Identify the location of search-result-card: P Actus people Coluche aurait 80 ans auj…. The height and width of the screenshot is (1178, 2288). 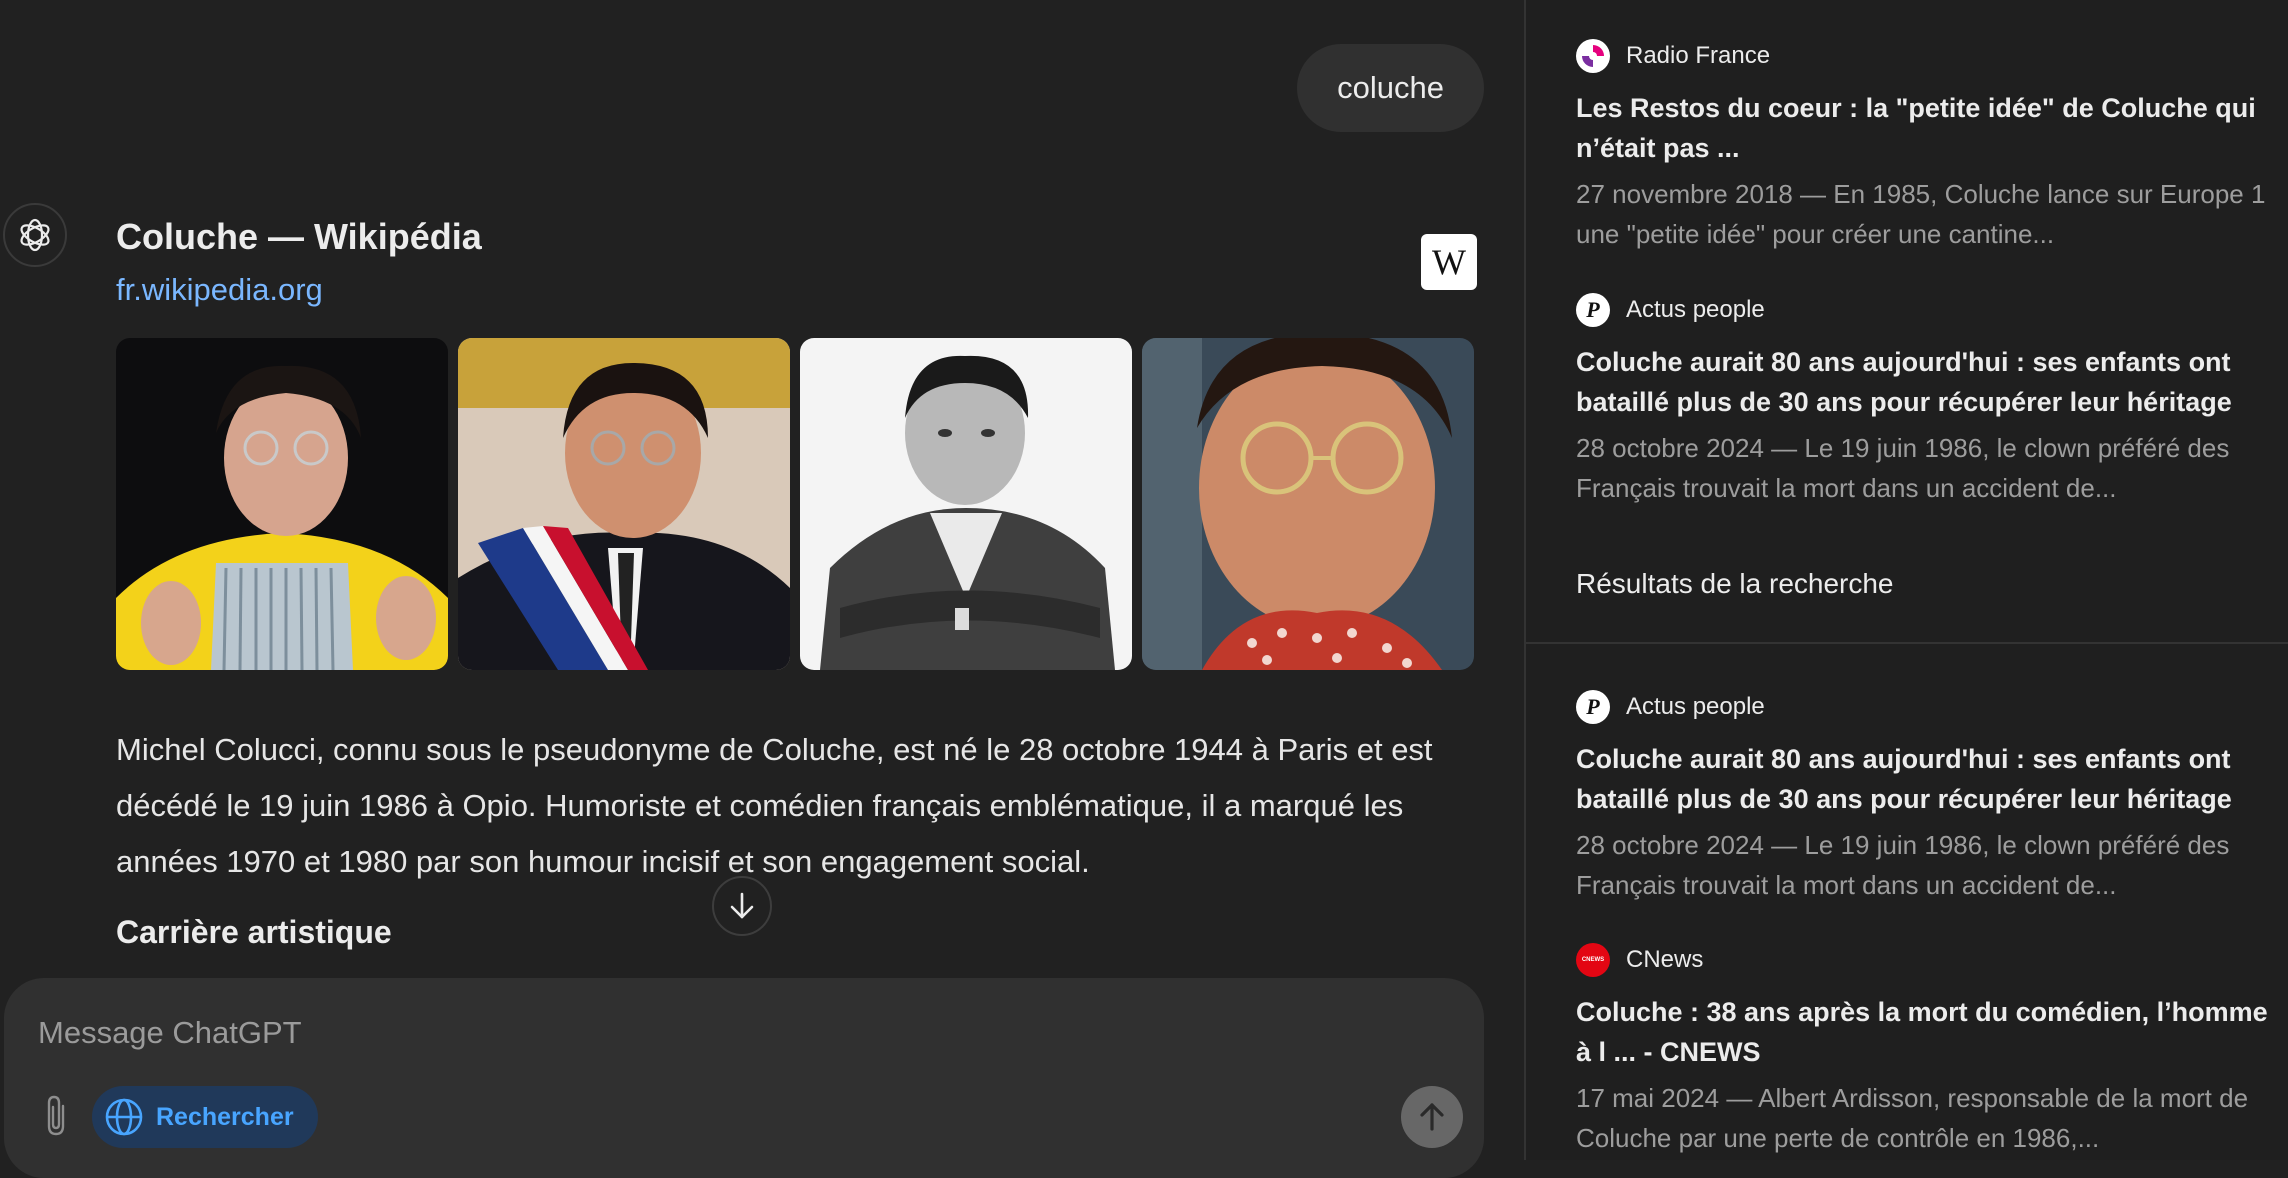
(1926, 797).